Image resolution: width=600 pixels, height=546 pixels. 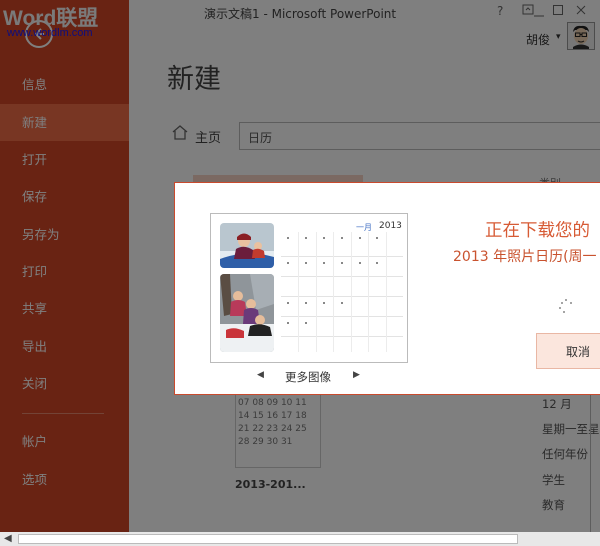 What do you see at coordinates (260, 375) in the screenshot?
I see `previous-image-button: ◀` at bounding box center [260, 375].